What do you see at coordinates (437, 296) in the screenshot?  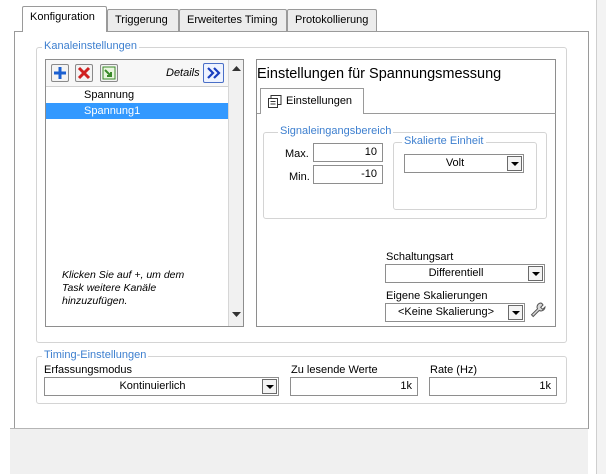 I see `scaling-label: Eigene Skalierungen` at bounding box center [437, 296].